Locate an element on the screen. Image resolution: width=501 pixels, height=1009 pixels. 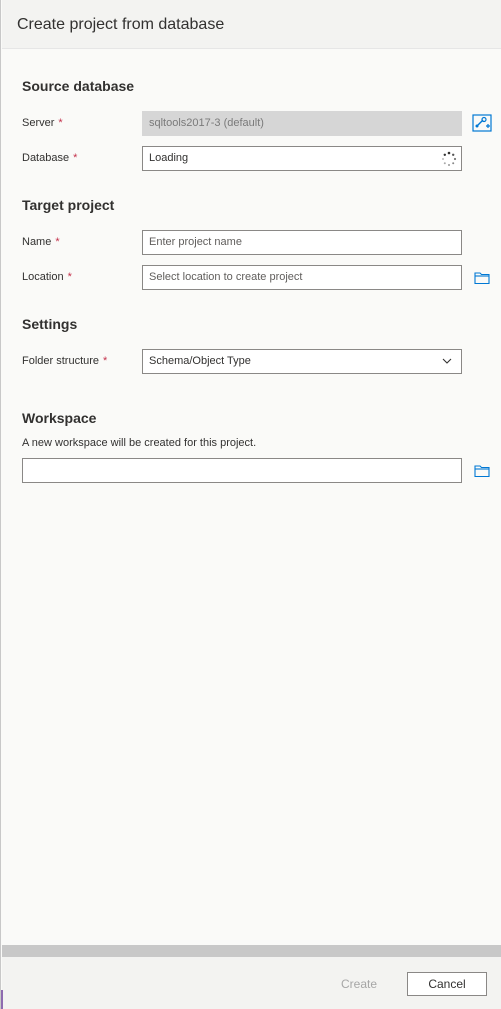
cancel-button: Cancel is located at coordinates (447, 984).